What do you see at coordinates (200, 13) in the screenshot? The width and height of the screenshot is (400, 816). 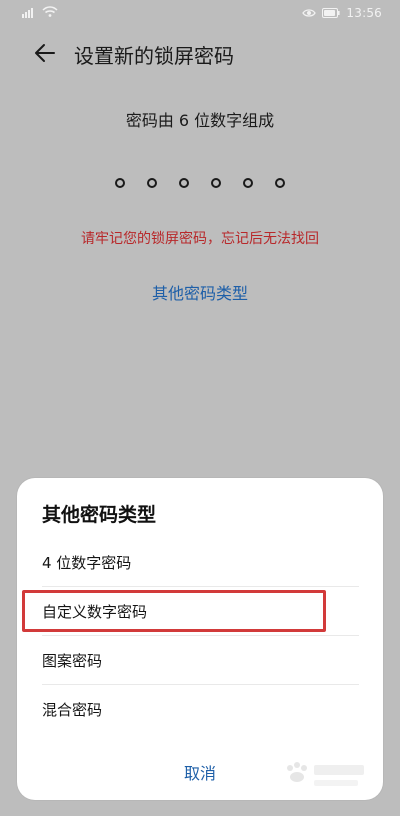 I see `status-bar: 13:56` at bounding box center [200, 13].